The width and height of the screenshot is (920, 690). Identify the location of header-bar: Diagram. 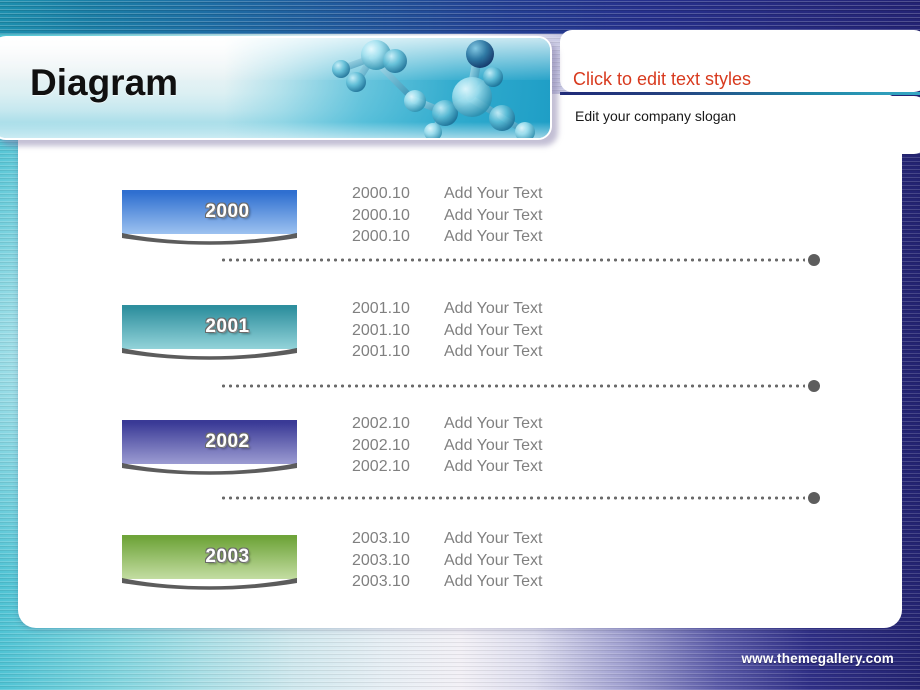
(281, 91).